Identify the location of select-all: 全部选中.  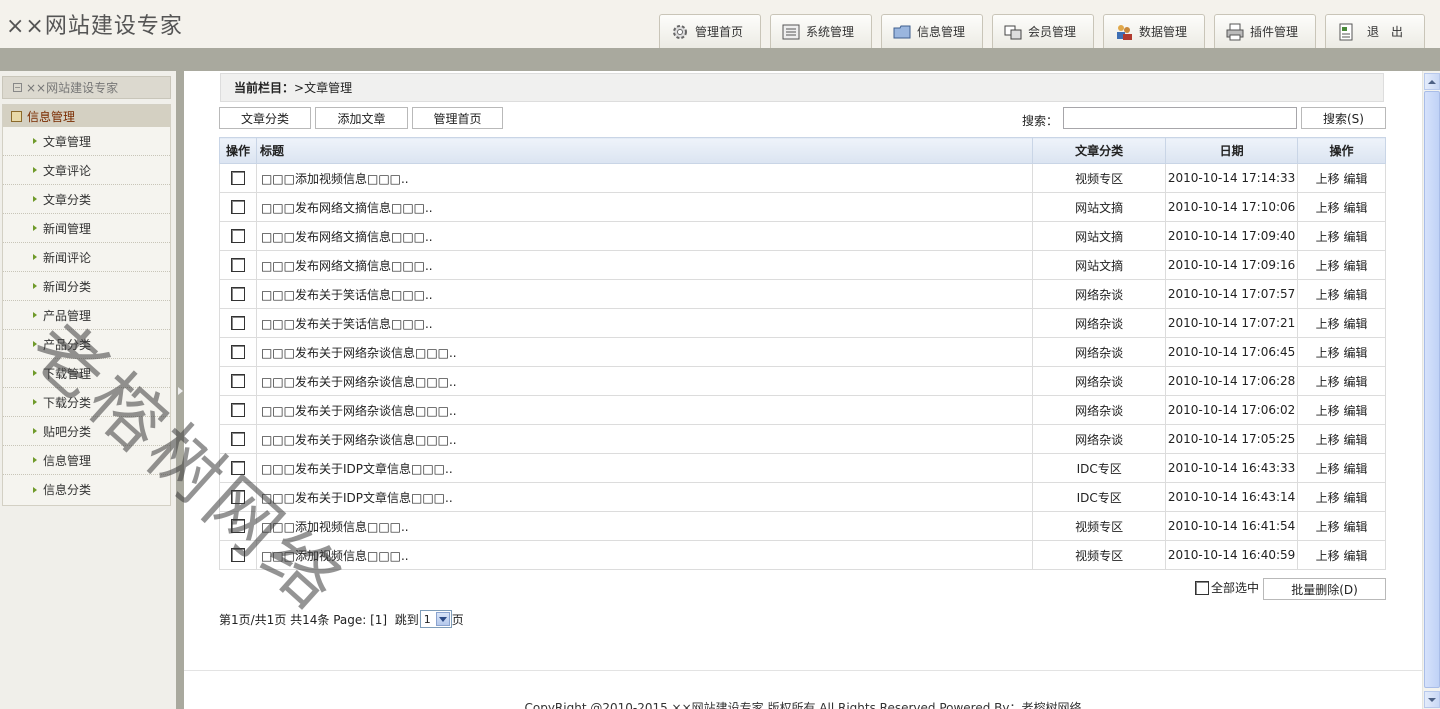
(1227, 587).